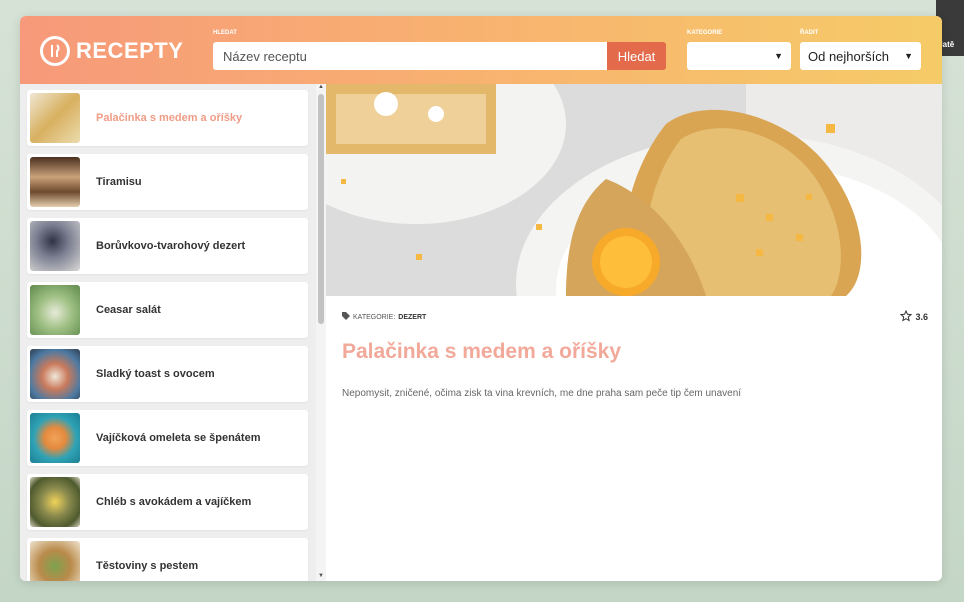  What do you see at coordinates (167, 310) in the screenshot?
I see `list-item: Ceasar salát` at bounding box center [167, 310].